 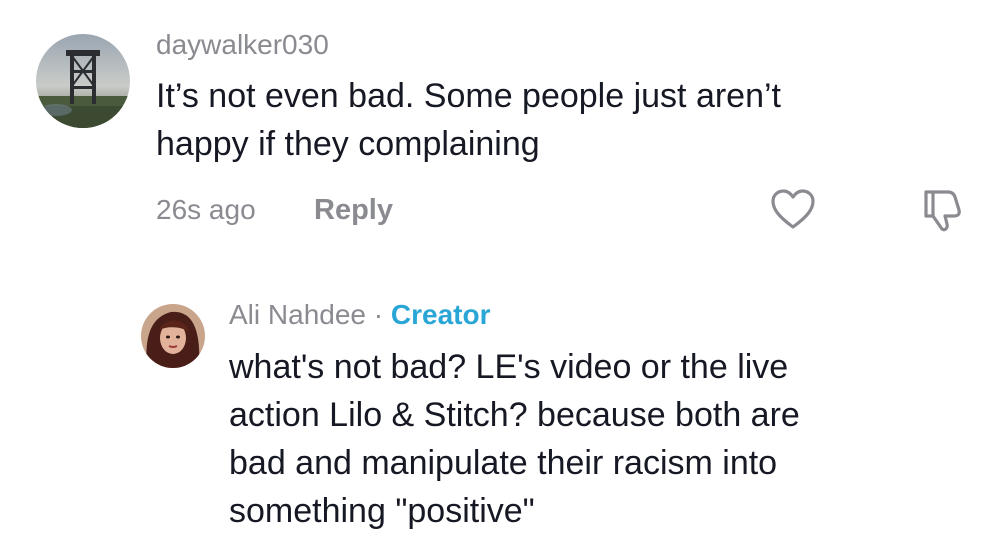 I want to click on dislike-button, so click(x=942, y=210).